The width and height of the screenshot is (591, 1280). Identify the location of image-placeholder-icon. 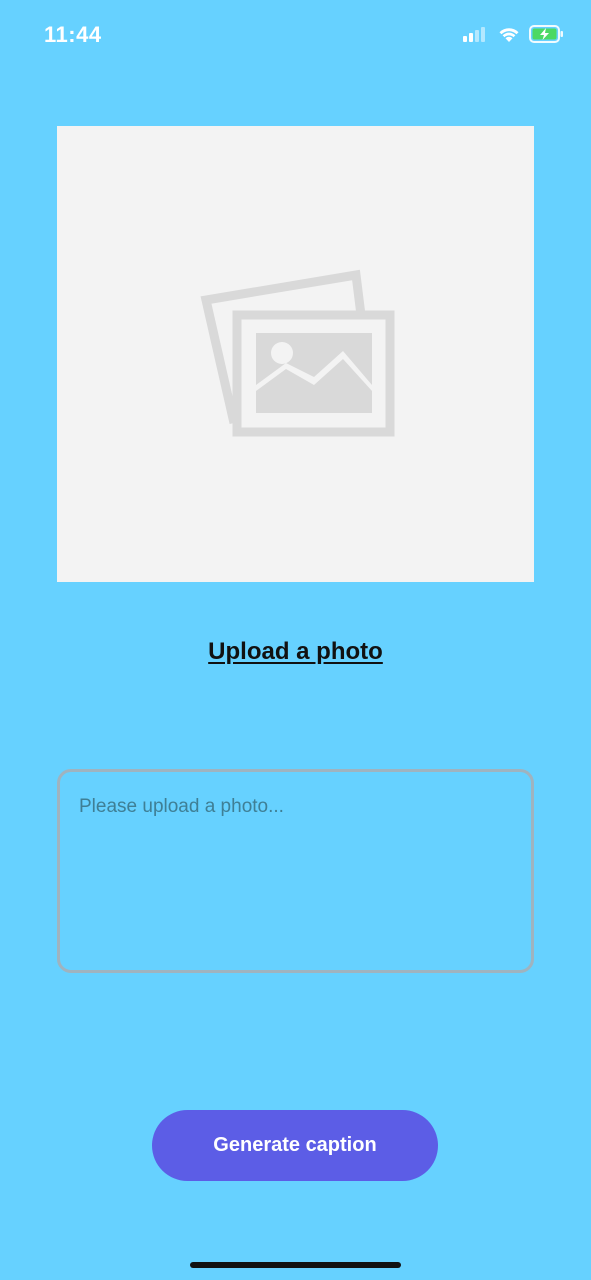
(296, 354).